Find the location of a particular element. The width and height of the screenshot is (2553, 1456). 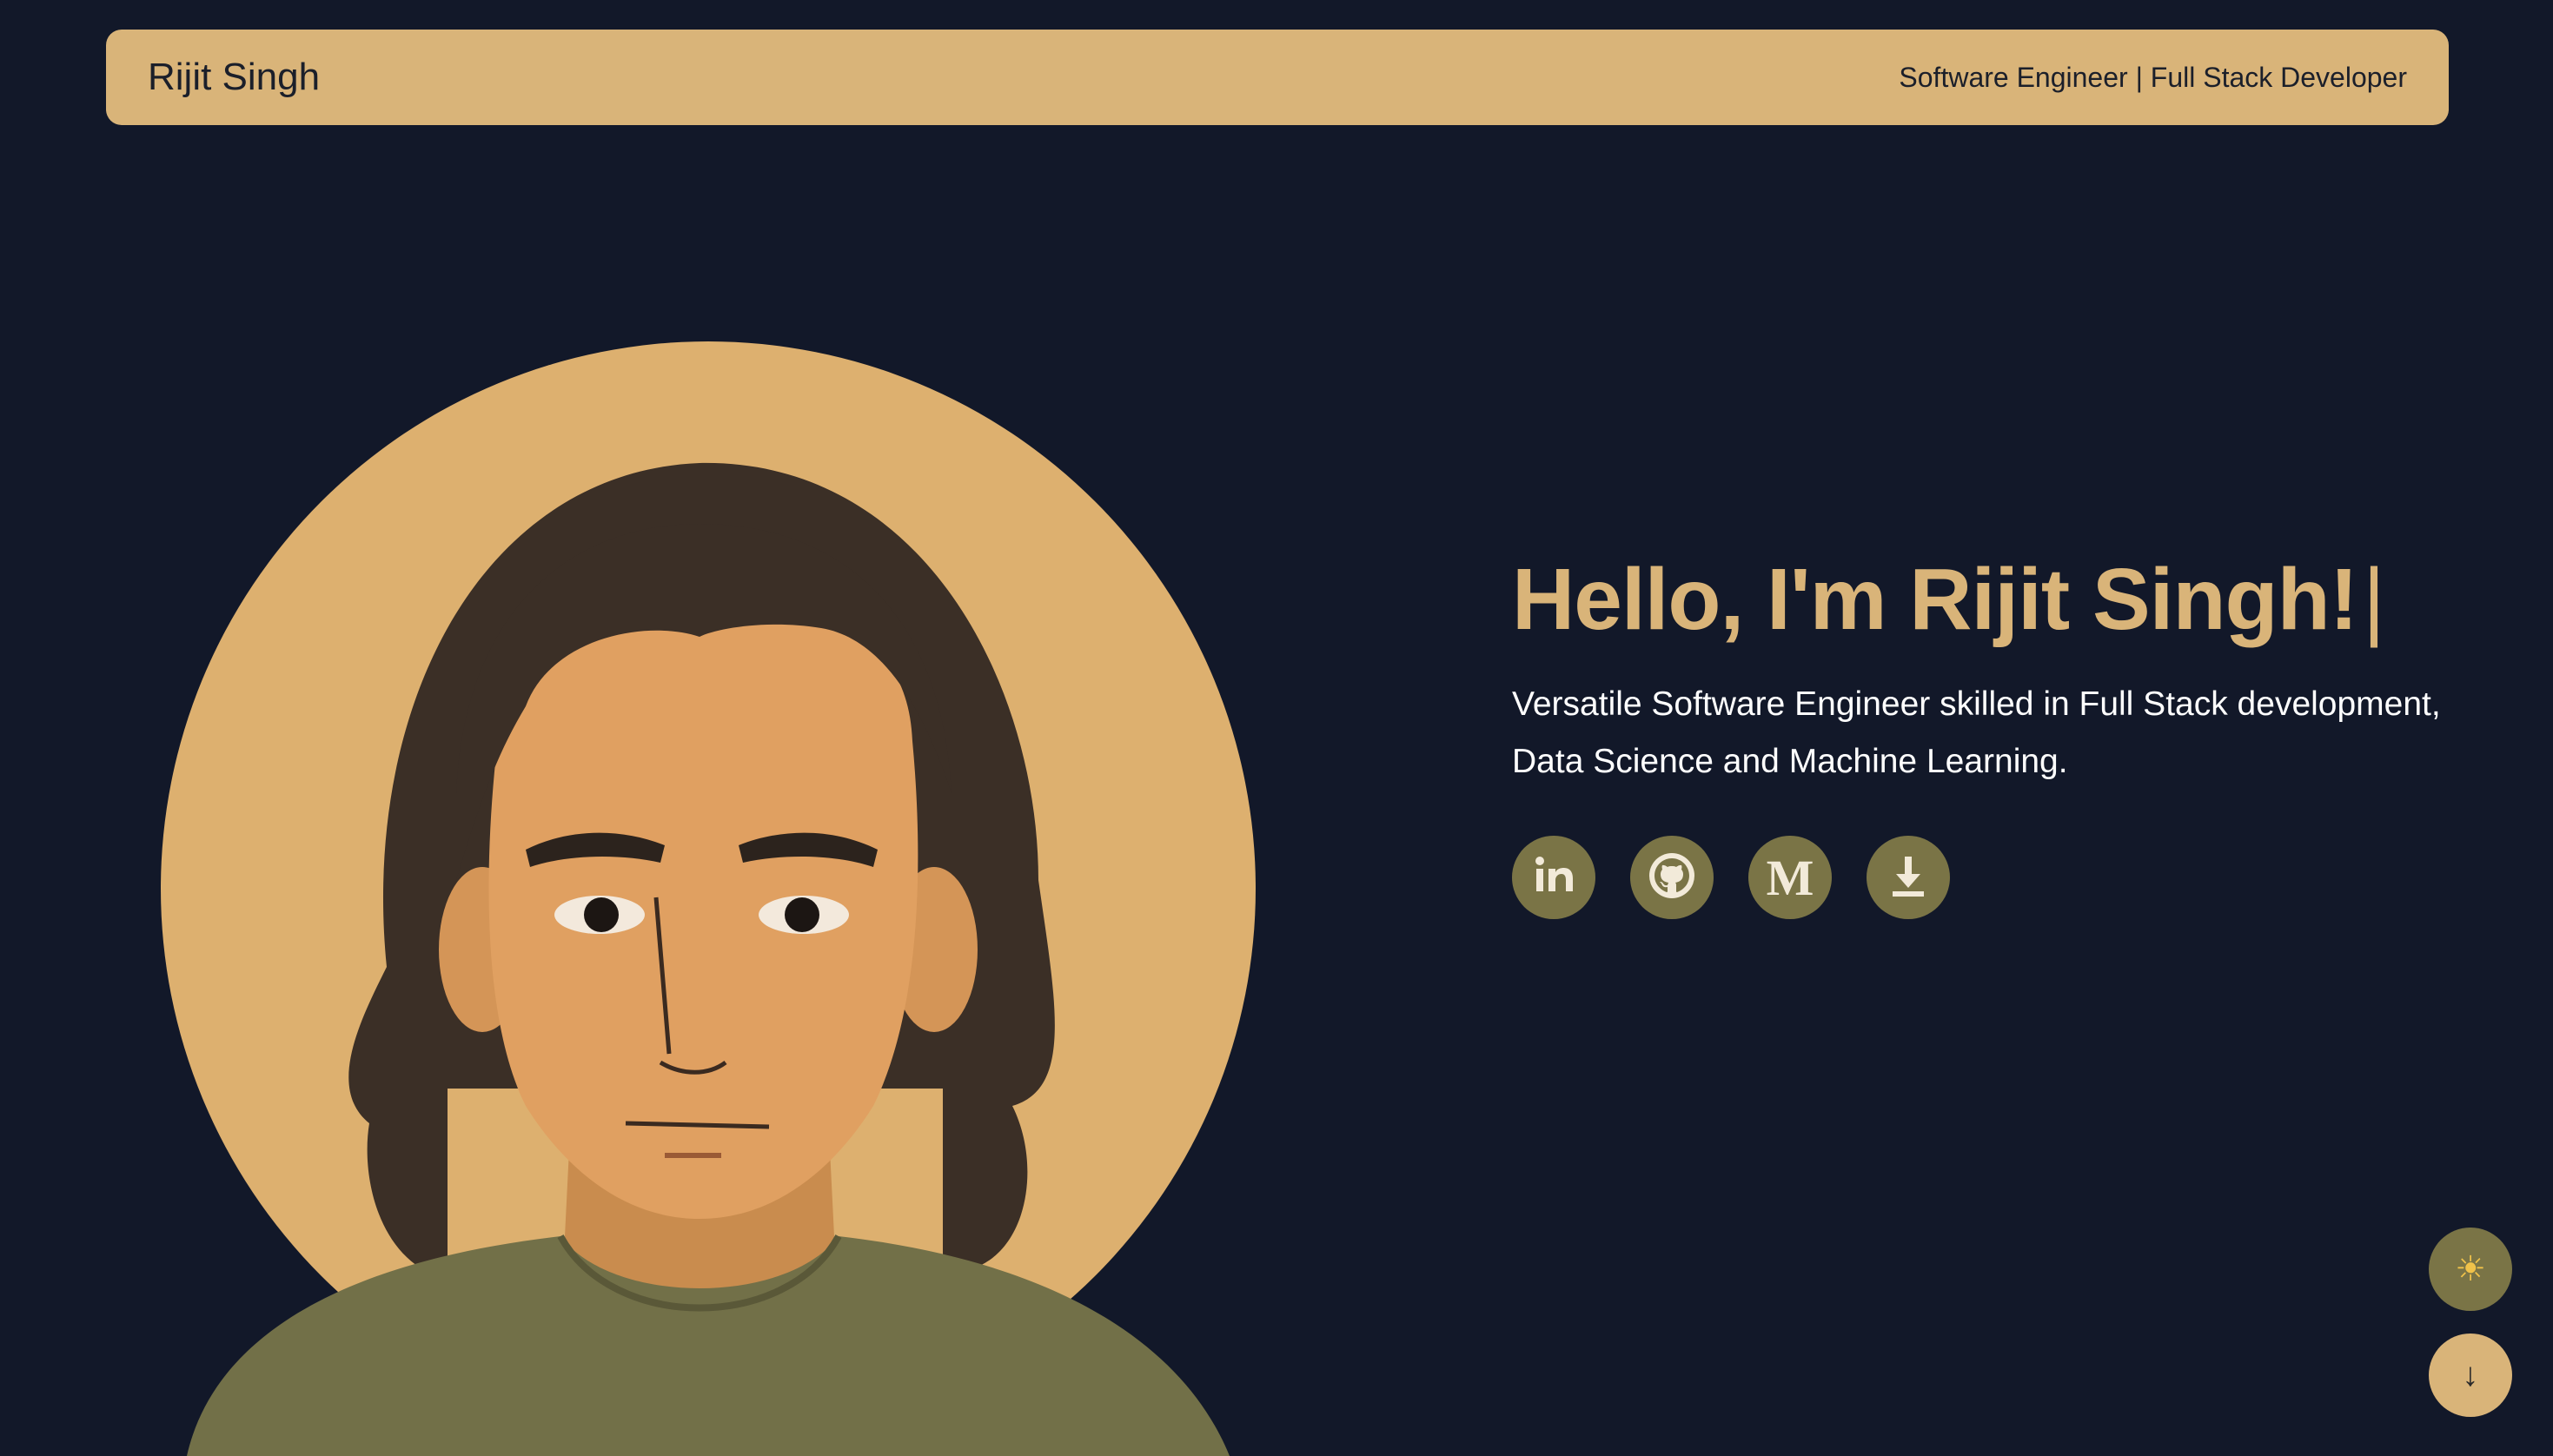

hero-headline: Hello, I'm Rijit Singh!| is located at coordinates (1998, 599).